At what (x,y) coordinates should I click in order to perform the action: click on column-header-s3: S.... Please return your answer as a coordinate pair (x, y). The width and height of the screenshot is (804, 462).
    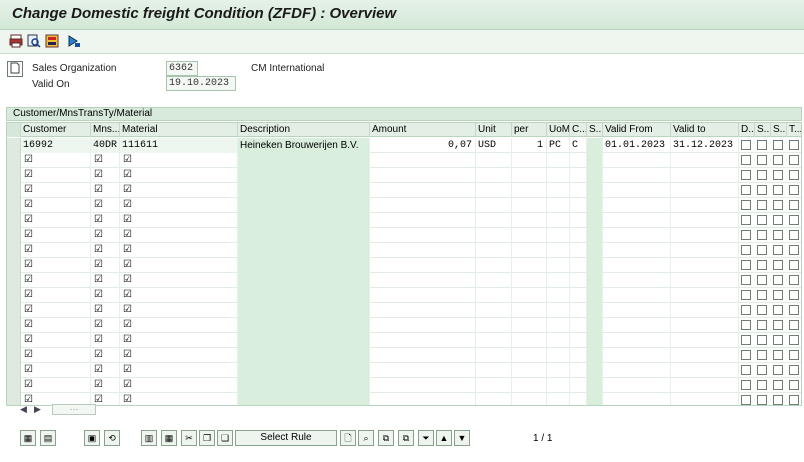
    Looking at the image, I should click on (779, 130).